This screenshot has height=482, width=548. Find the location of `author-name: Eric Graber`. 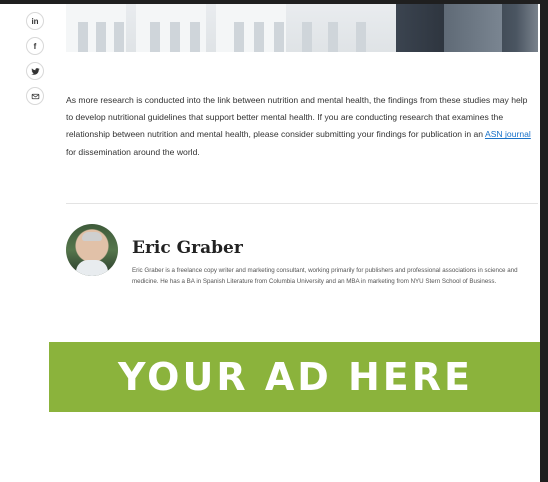

author-name: Eric Graber is located at coordinates (187, 248).